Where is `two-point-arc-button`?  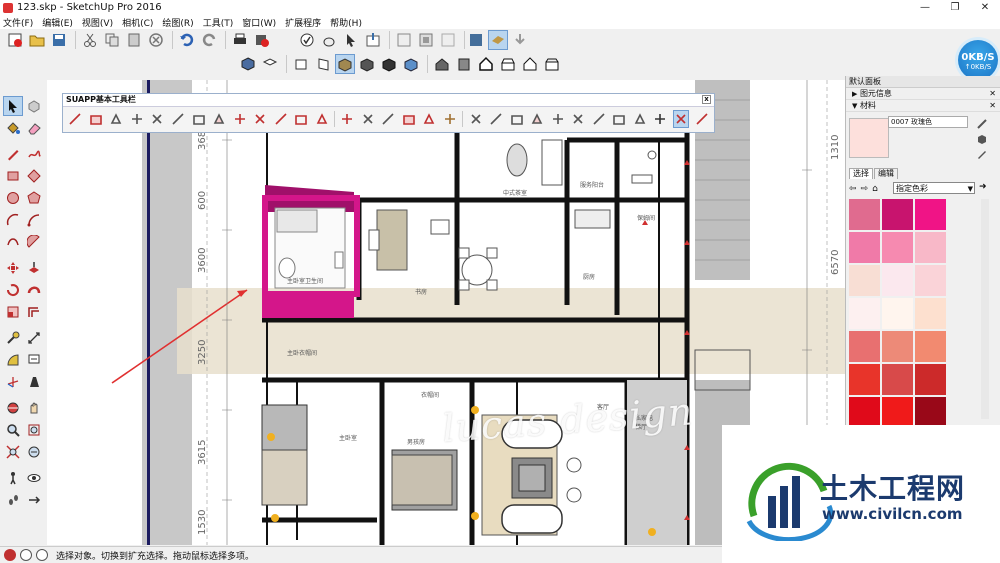
two-point-arc-button is located at coordinates (34, 220).